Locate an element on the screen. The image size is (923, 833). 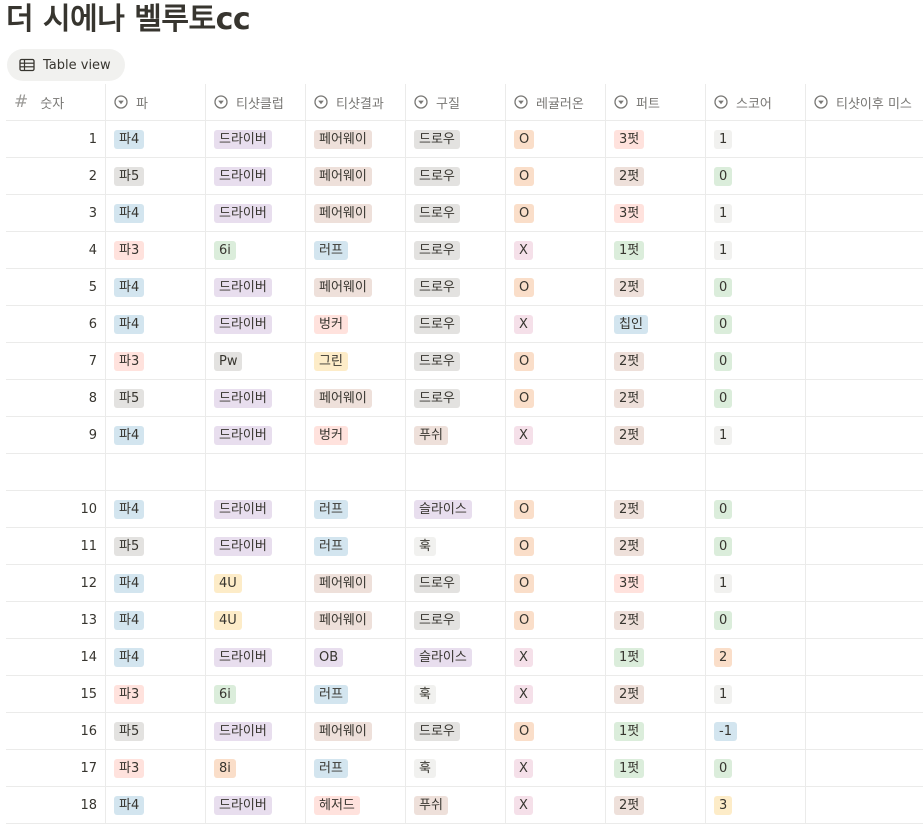
row-number-cell: 12 is located at coordinates (56, 583).